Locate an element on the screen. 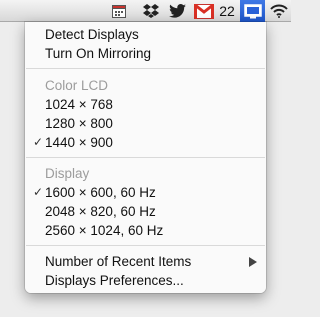 The height and width of the screenshot is (317, 320). menu-item-resolution-1440x900: ✓ 1440 × 900 is located at coordinates (145, 142).